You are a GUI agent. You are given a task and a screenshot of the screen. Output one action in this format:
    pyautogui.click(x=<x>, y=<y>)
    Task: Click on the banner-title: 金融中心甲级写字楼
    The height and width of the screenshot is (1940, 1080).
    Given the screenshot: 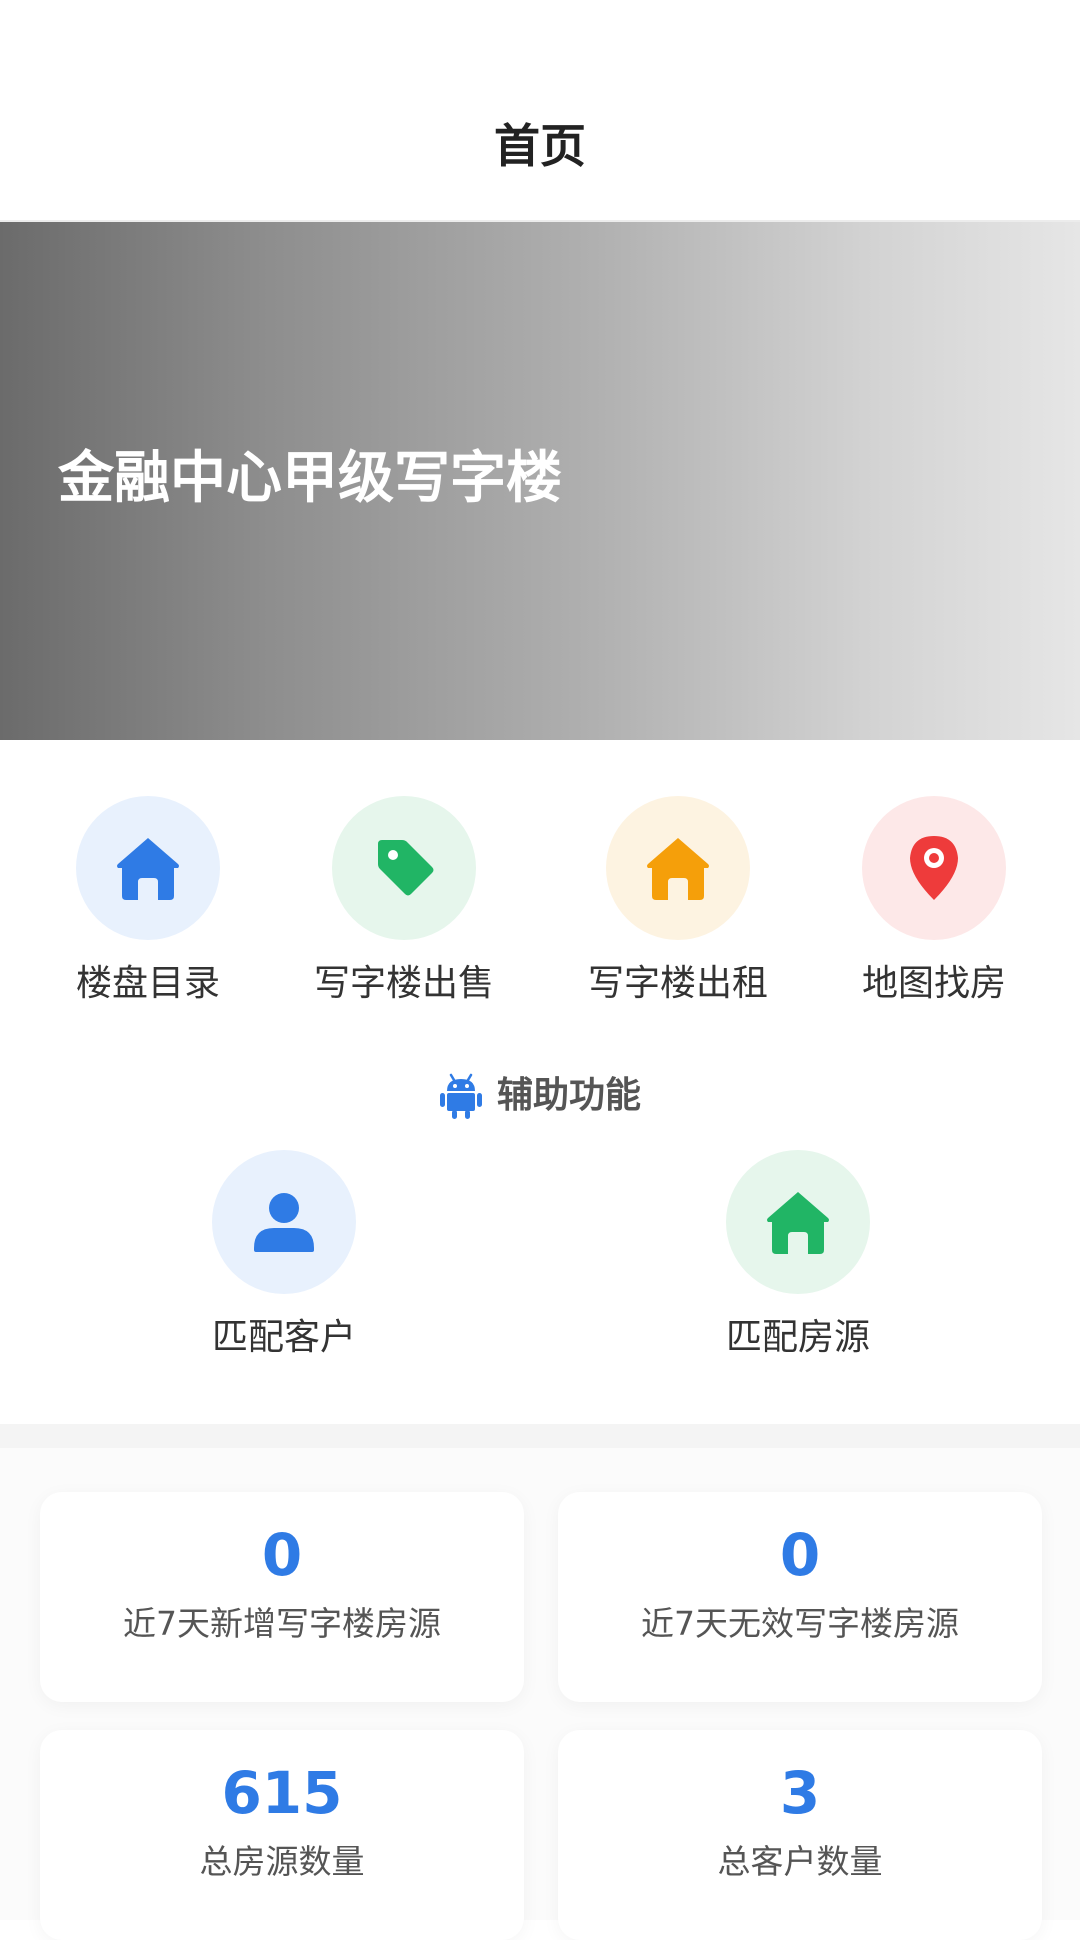 What is the action you would take?
    pyautogui.click(x=310, y=478)
    